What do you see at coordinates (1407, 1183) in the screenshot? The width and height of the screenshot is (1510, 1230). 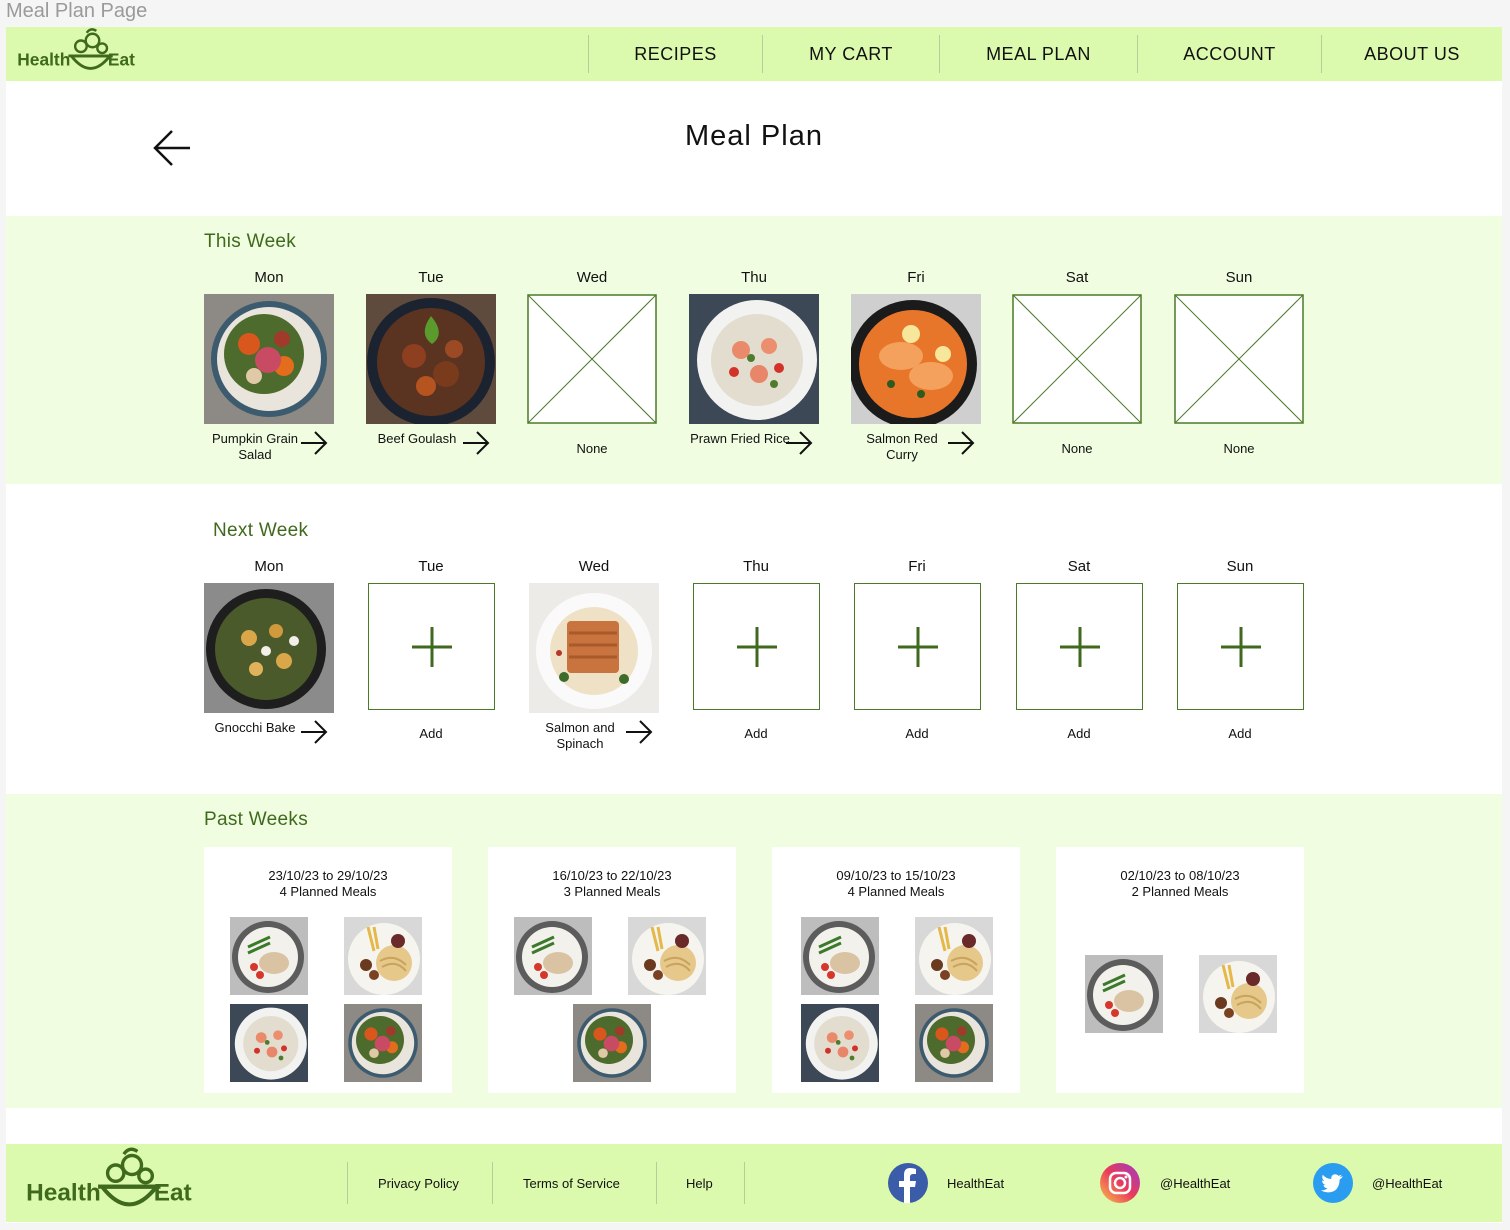 I see `twitter-handle: @HealthEat` at bounding box center [1407, 1183].